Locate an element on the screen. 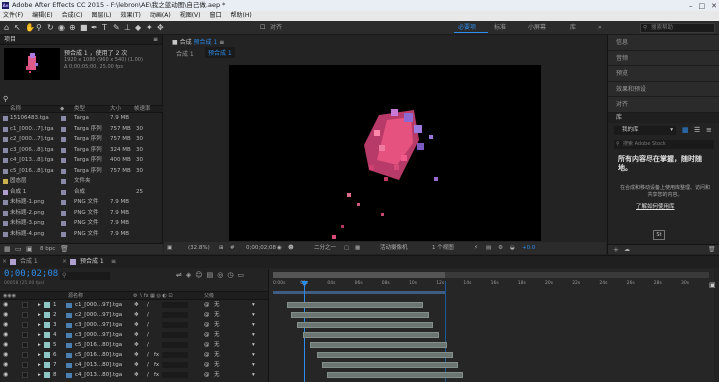 The image size is (719, 382). fx-switch-icon: fx is located at coordinates (156, 365).